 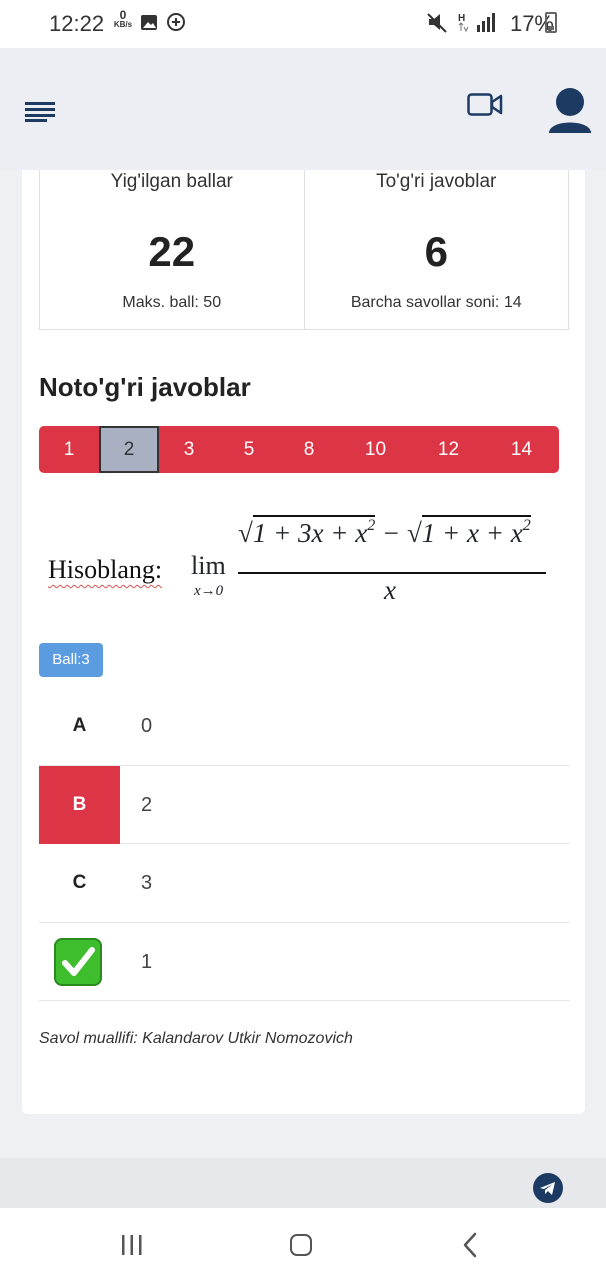 I want to click on page-button: 14, so click(x=521, y=449).